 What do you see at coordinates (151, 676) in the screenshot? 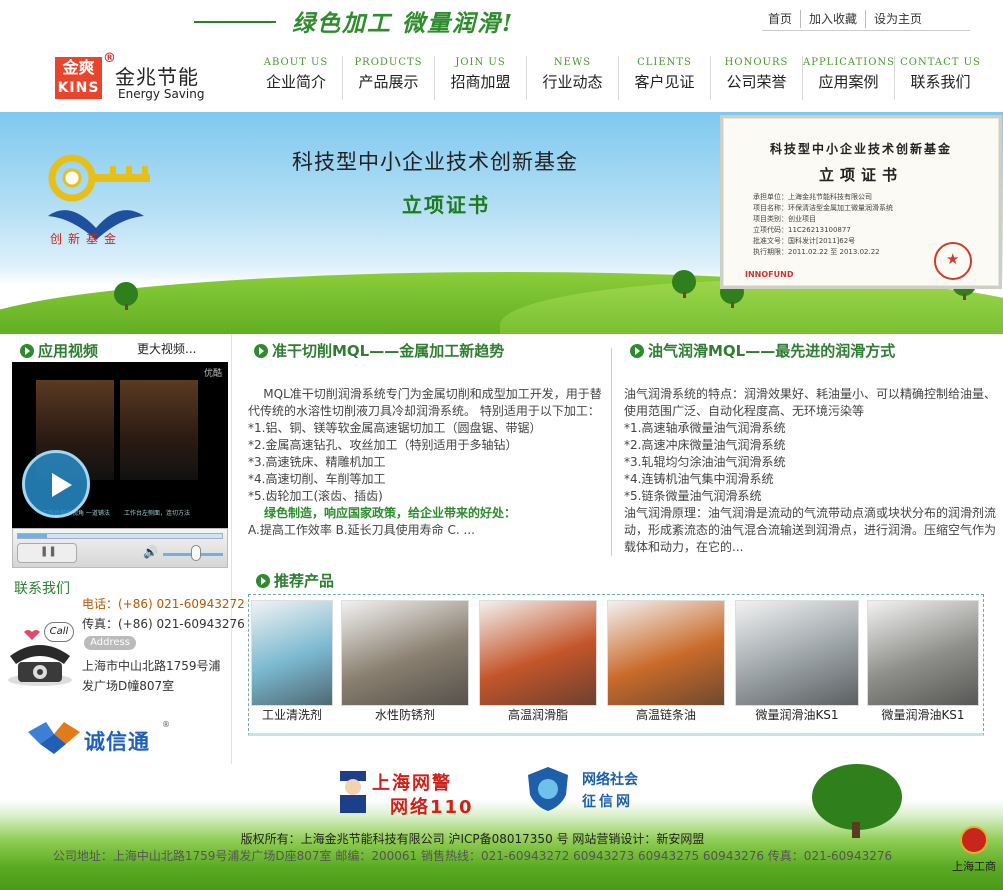
I see `contact-address: 上海市中山北路1759号浦发广场D幢807室` at bounding box center [151, 676].